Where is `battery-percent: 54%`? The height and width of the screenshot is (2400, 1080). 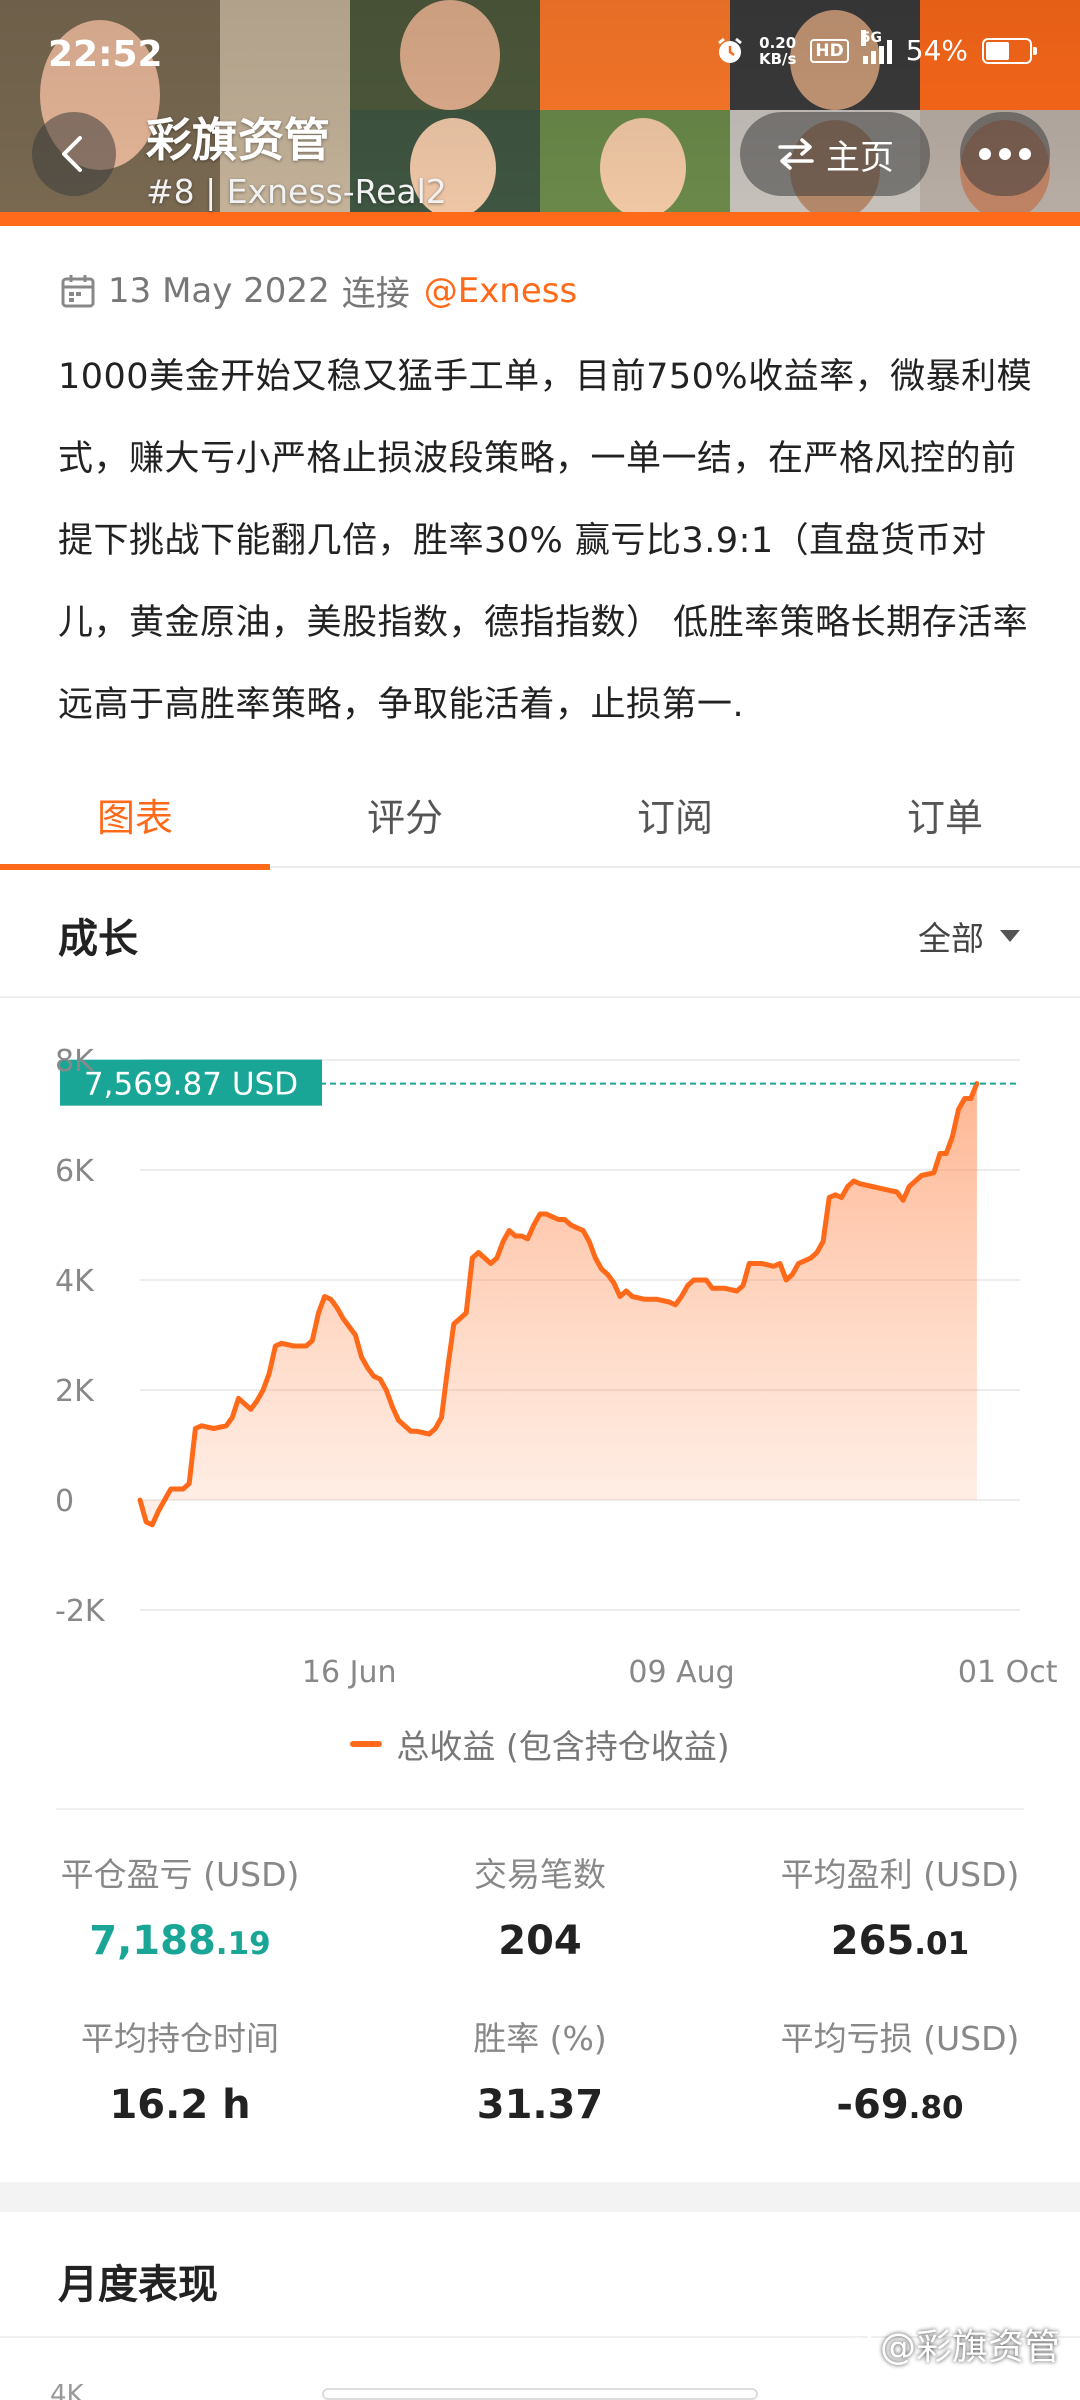 battery-percent: 54% is located at coordinates (936, 50).